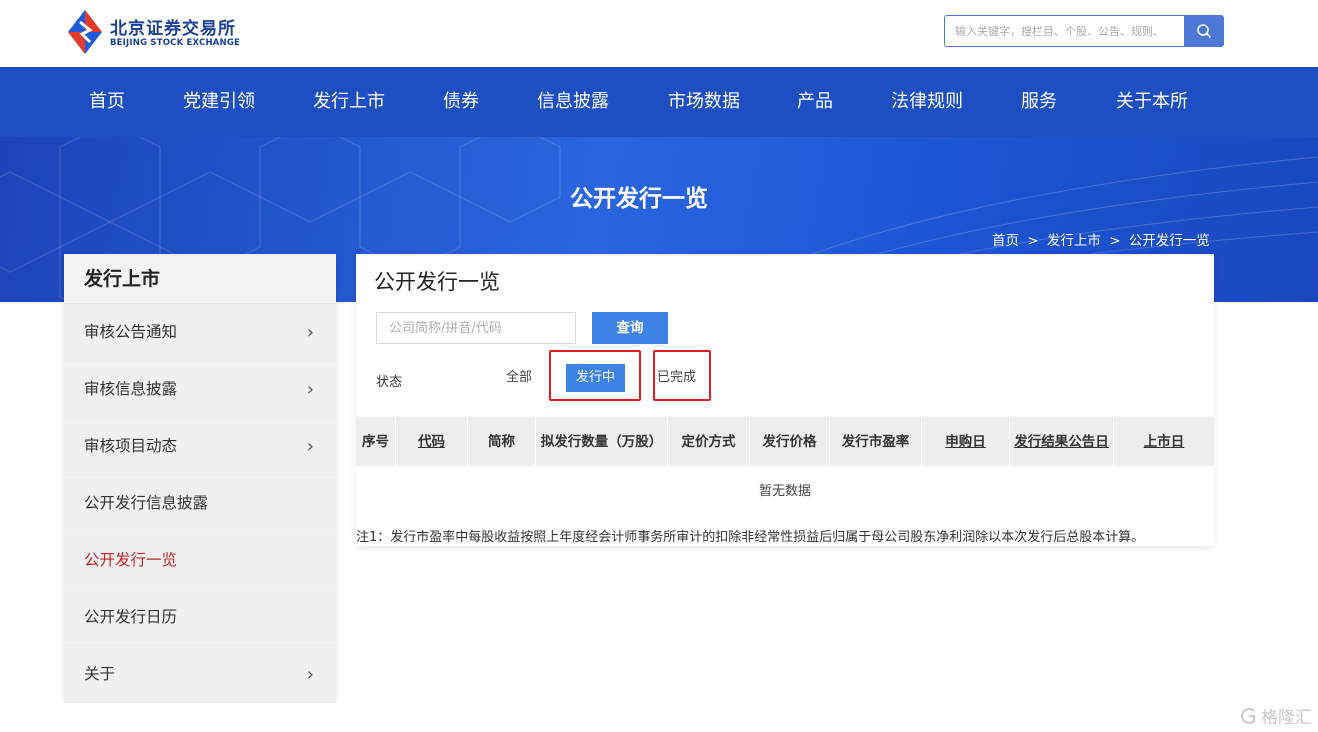 The image size is (1318, 732). Describe the element at coordinates (709, 442) in the screenshot. I see `column-header-pricing-method: 定价方式` at that location.